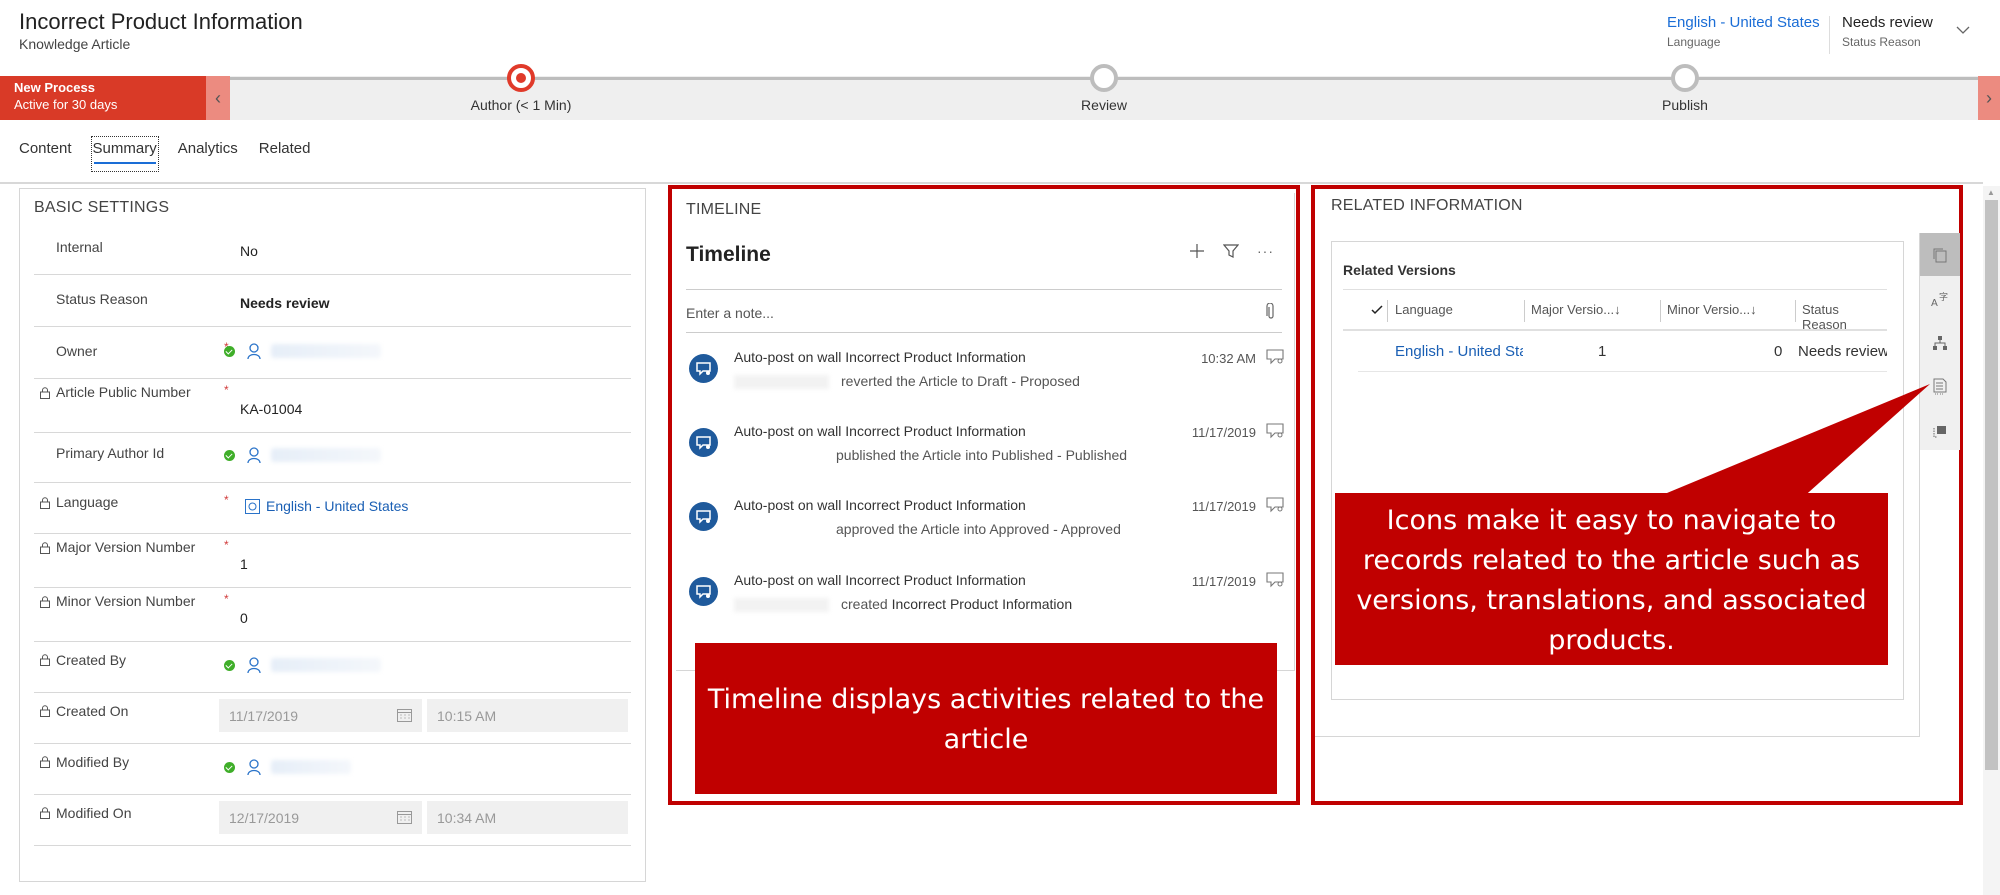 This screenshot has width=2000, height=895. What do you see at coordinates (102, 207) in the screenshot?
I see `section-title: BASIC SETTINGS` at bounding box center [102, 207].